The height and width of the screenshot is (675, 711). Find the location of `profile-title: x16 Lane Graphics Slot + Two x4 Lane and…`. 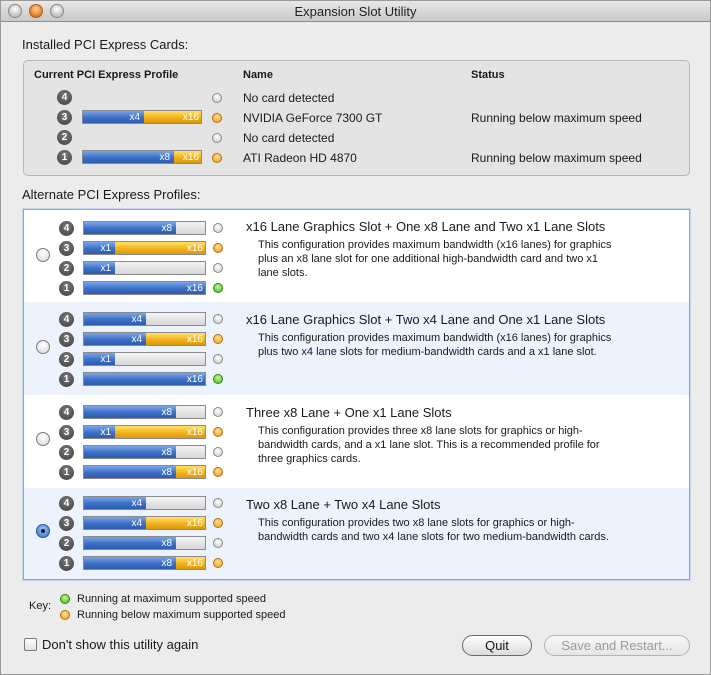

profile-title: x16 Lane Graphics Slot + Two x4 Lane and… is located at coordinates (426, 319).